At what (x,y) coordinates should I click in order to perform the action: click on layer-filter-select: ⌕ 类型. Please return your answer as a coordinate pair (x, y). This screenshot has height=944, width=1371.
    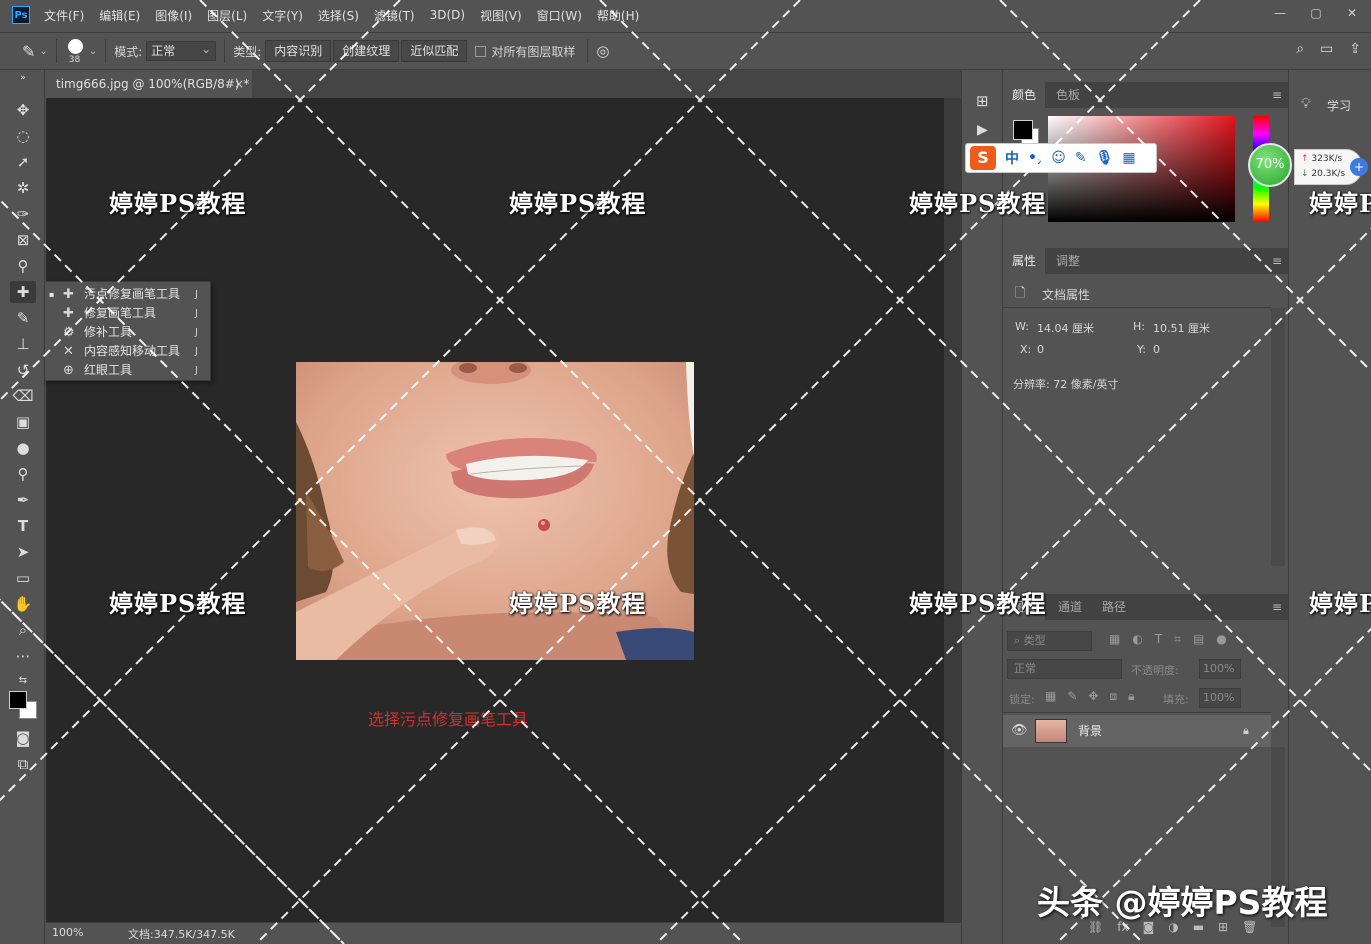
    Looking at the image, I should click on (1049, 641).